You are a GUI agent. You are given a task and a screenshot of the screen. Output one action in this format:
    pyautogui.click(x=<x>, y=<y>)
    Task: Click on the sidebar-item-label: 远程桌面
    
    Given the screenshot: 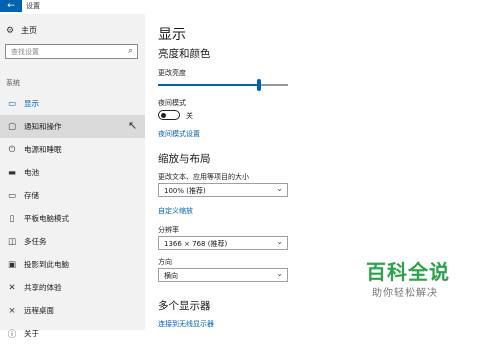 What is the action you would take?
    pyautogui.click(x=39, y=310)
    